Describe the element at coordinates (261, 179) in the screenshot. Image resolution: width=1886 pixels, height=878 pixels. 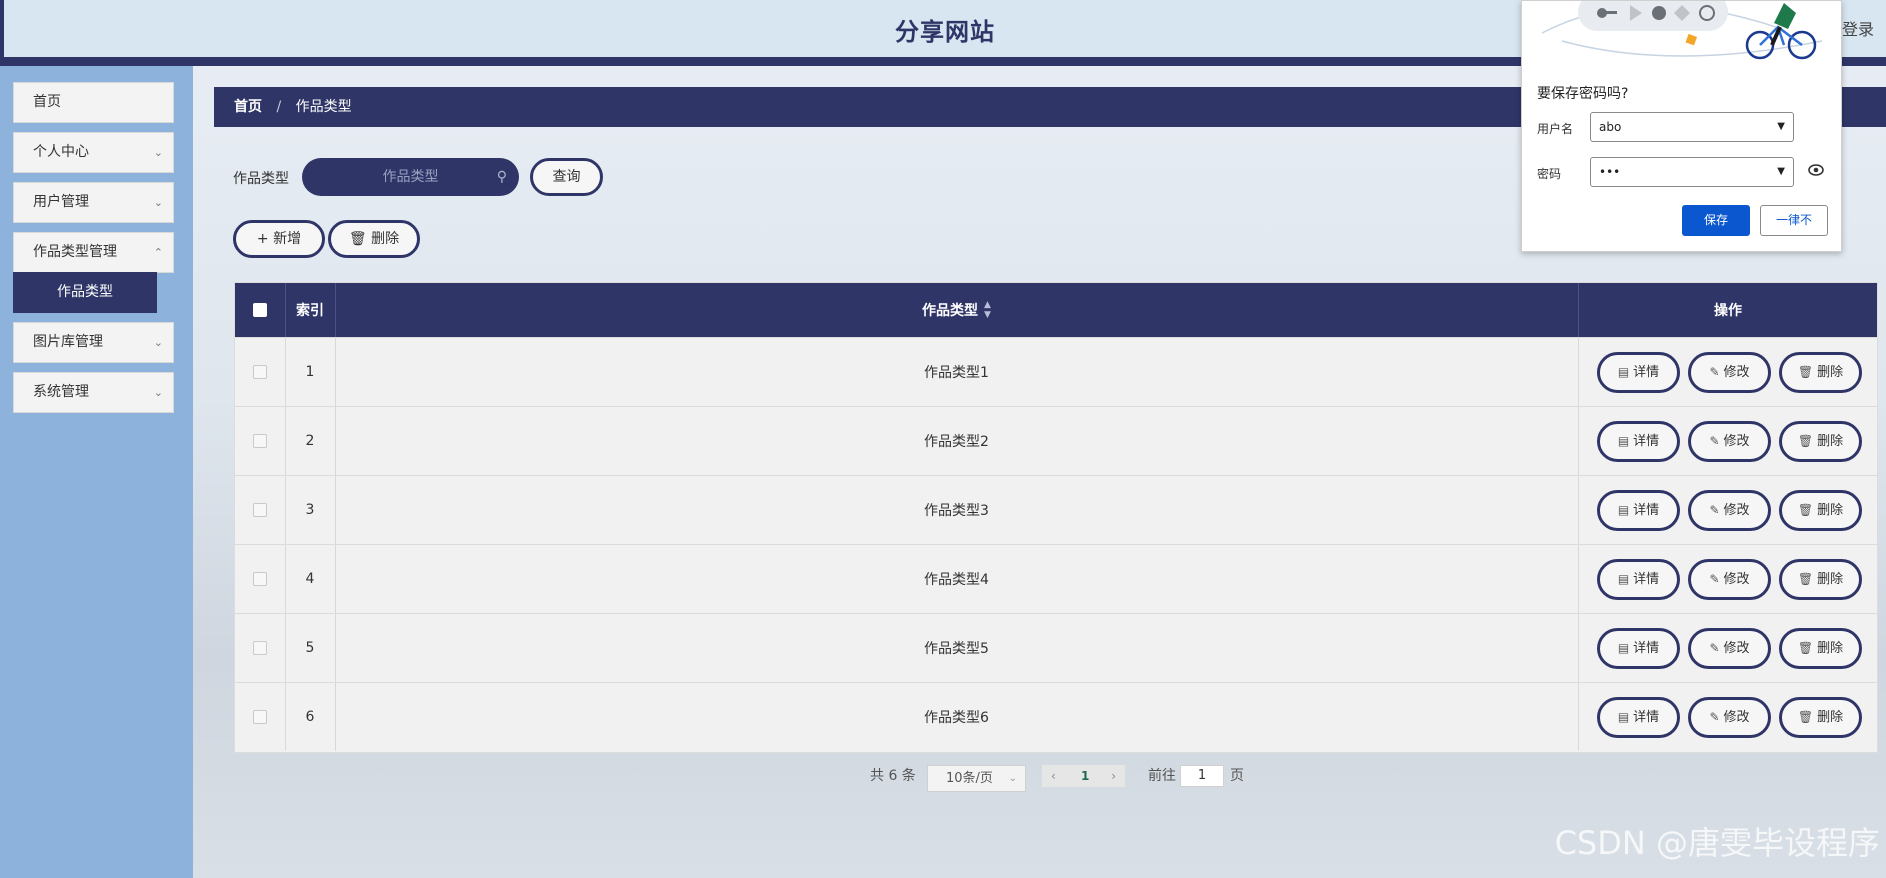
I see `search-label: 作品类型` at that location.